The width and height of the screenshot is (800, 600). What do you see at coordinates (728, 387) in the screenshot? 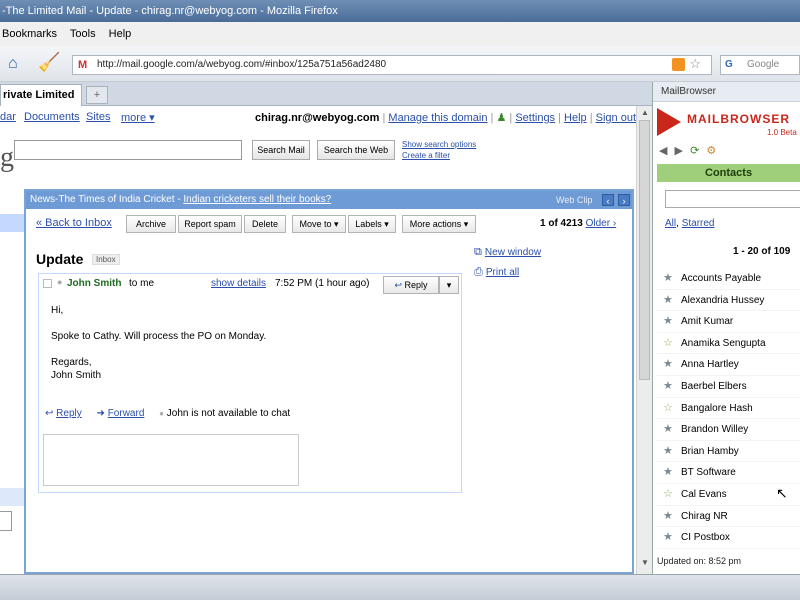
I see `contact-row: ★ Baerbel Elbers` at bounding box center [728, 387].